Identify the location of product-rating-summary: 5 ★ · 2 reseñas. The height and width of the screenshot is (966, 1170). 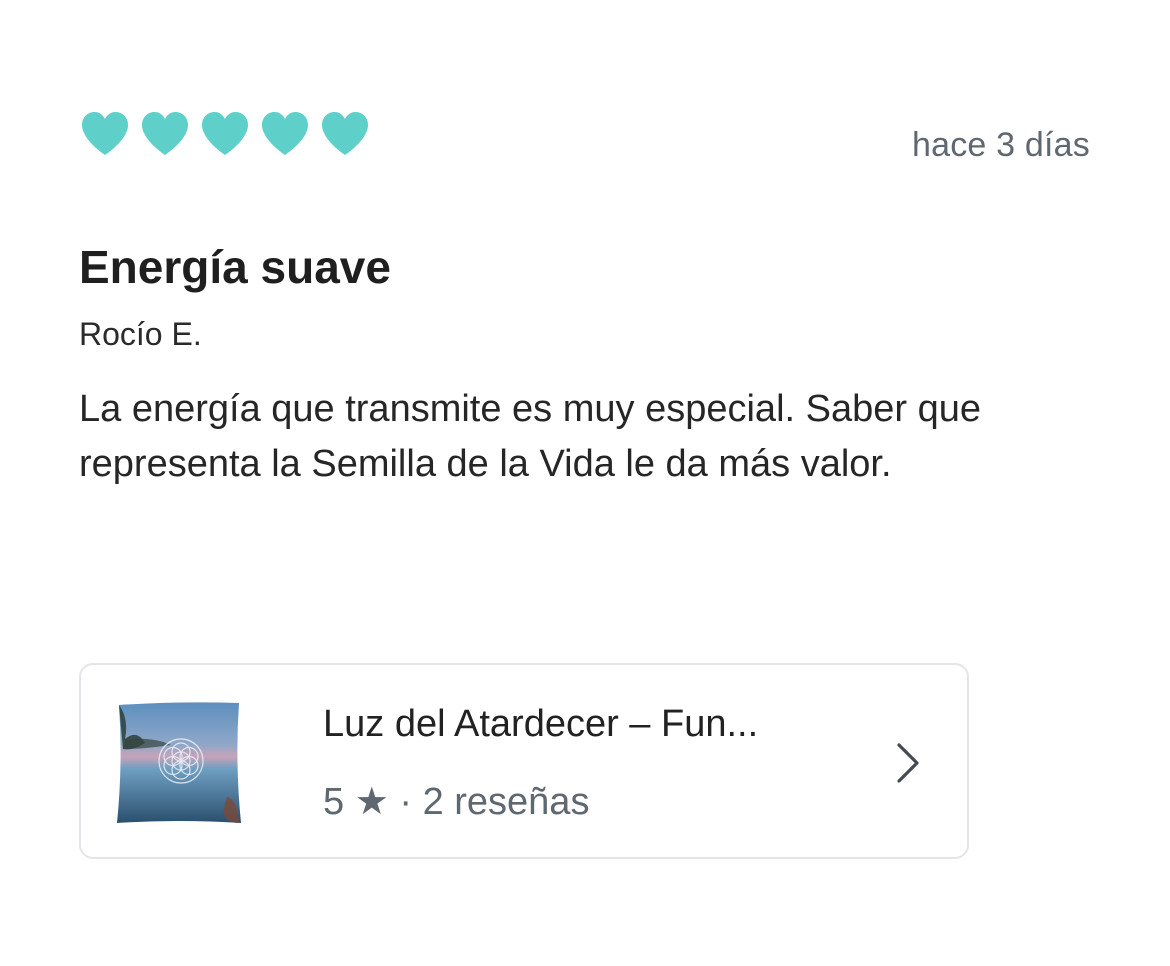
(456, 801).